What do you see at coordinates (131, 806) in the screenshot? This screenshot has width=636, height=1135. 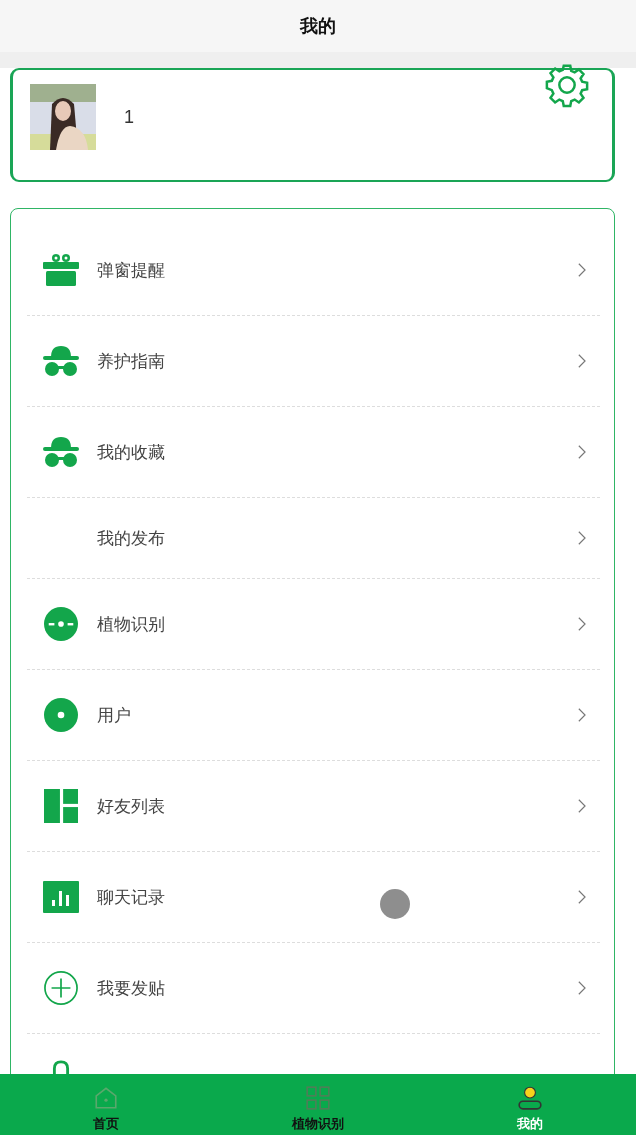 I see `menu-label: 好友列表` at bounding box center [131, 806].